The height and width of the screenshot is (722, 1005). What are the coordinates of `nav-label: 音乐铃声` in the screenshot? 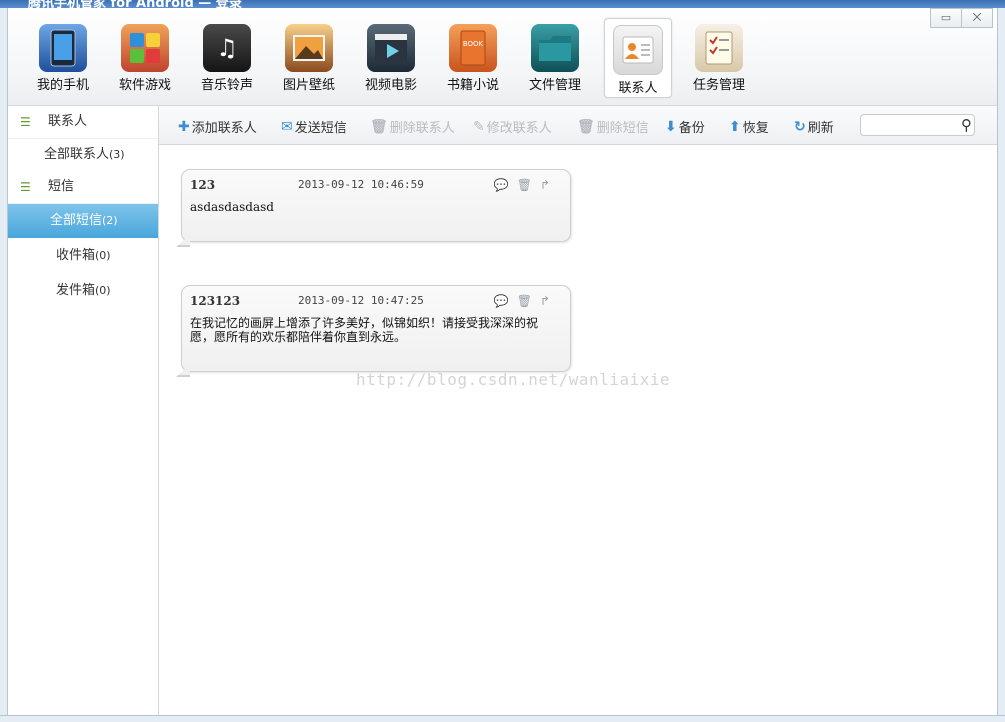 It's located at (226, 85).